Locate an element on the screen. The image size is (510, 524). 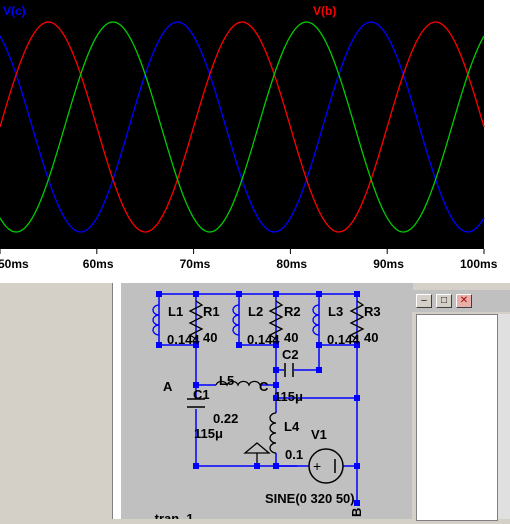
x-tick-label: 90ms is located at coordinates (388, 264).